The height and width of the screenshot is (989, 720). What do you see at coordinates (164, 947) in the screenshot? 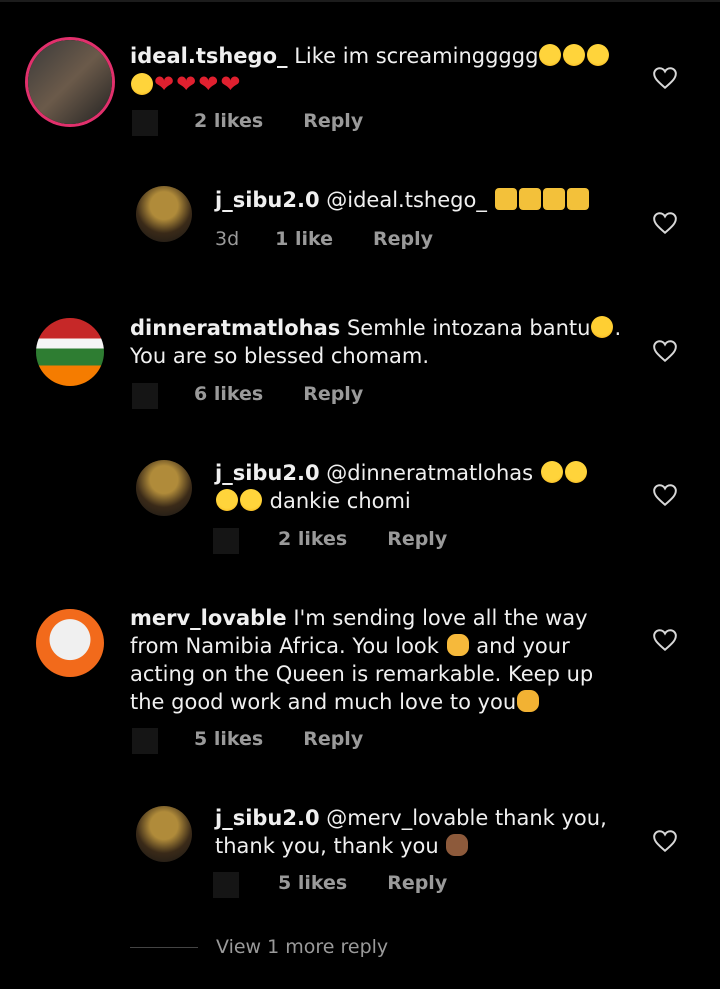
I see `divider-line` at bounding box center [164, 947].